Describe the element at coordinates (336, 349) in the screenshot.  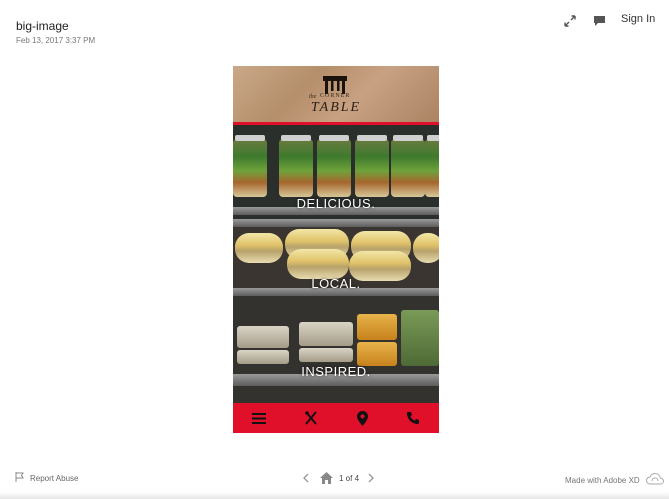
I see `photo-prepared-meals` at that location.